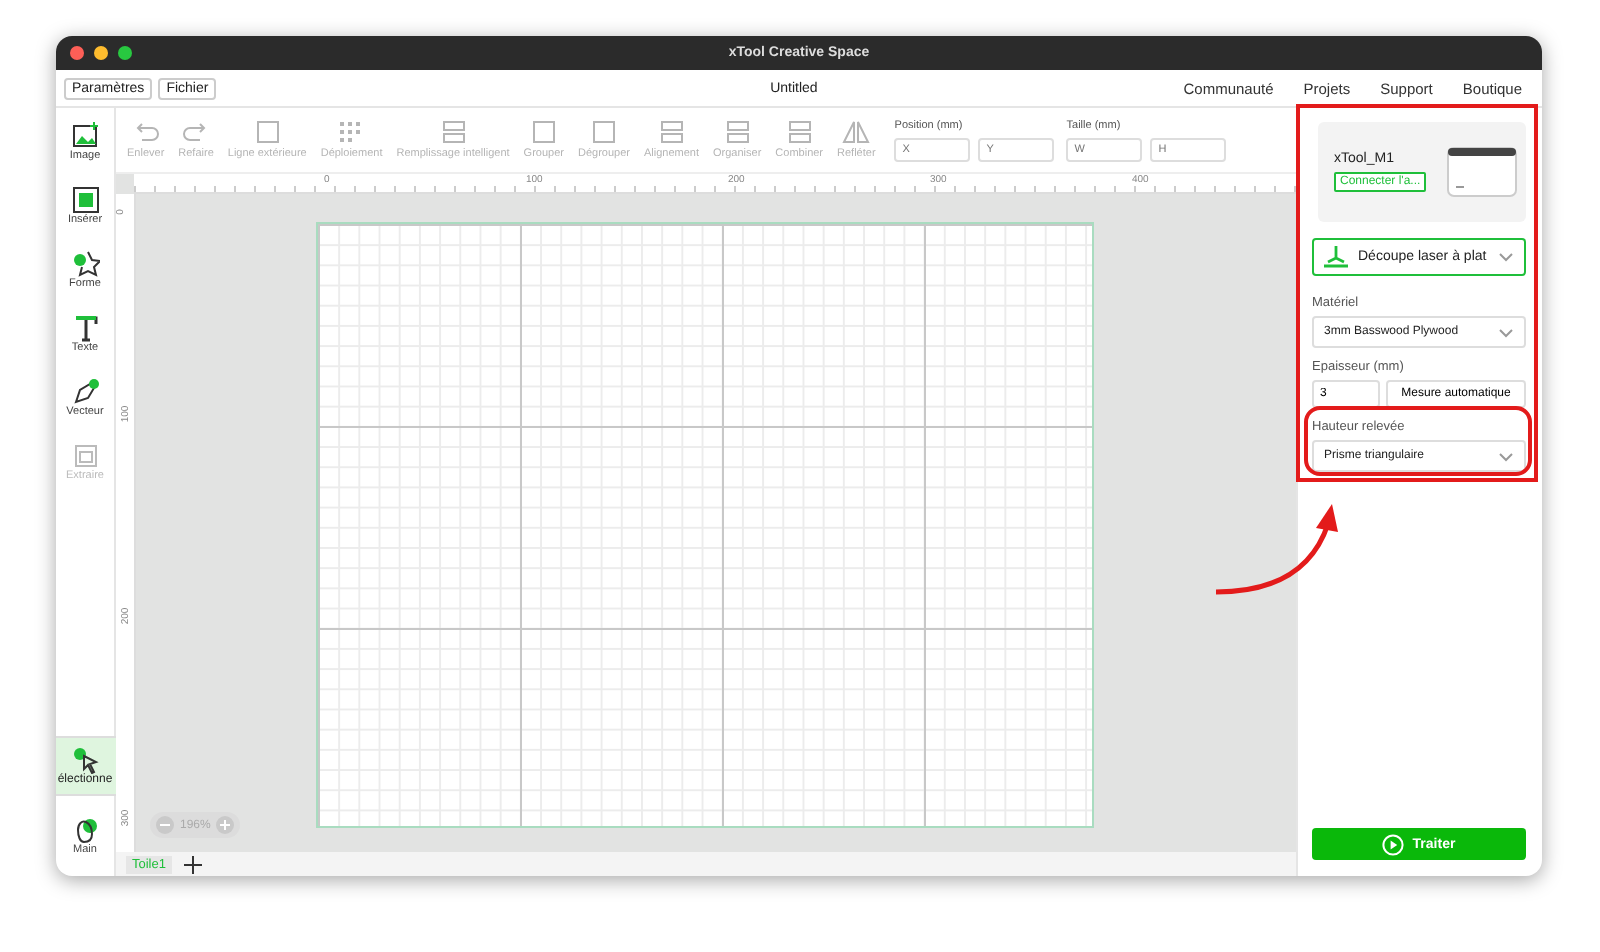  I want to click on combine-icon, so click(799, 132).